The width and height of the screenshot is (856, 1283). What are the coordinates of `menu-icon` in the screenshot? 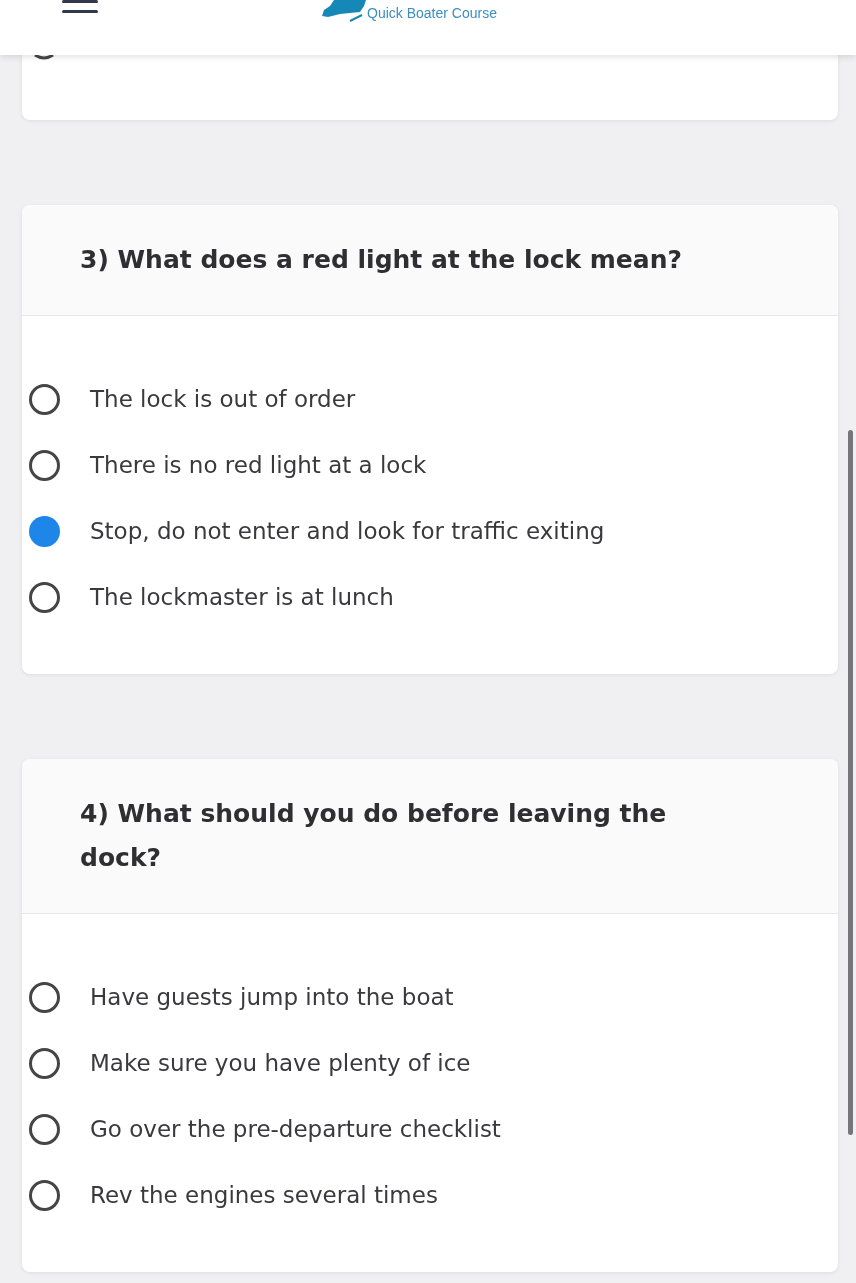 It's located at (80, 7).